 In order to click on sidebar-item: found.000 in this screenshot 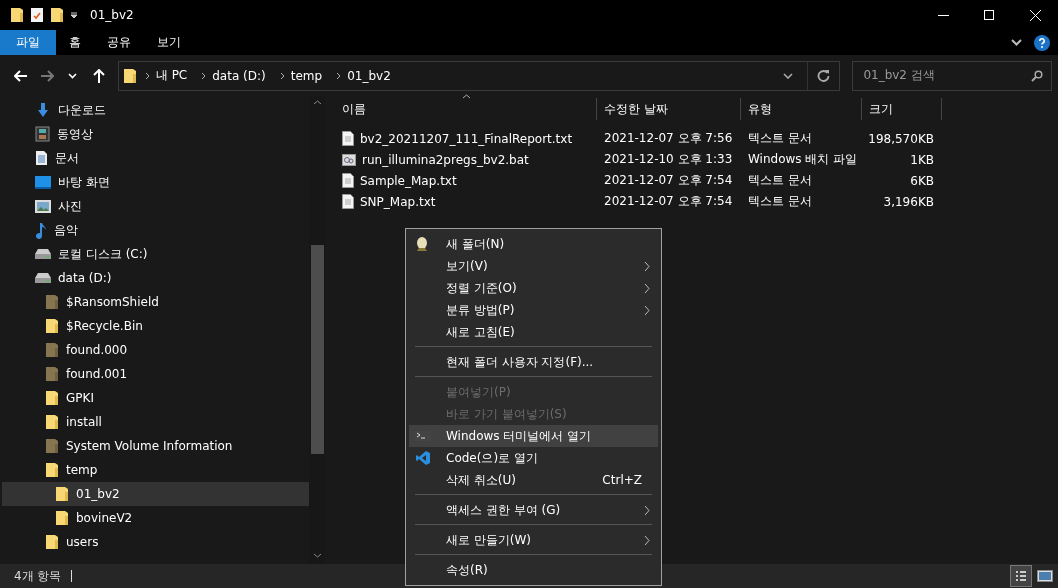, I will do `click(155, 350)`.